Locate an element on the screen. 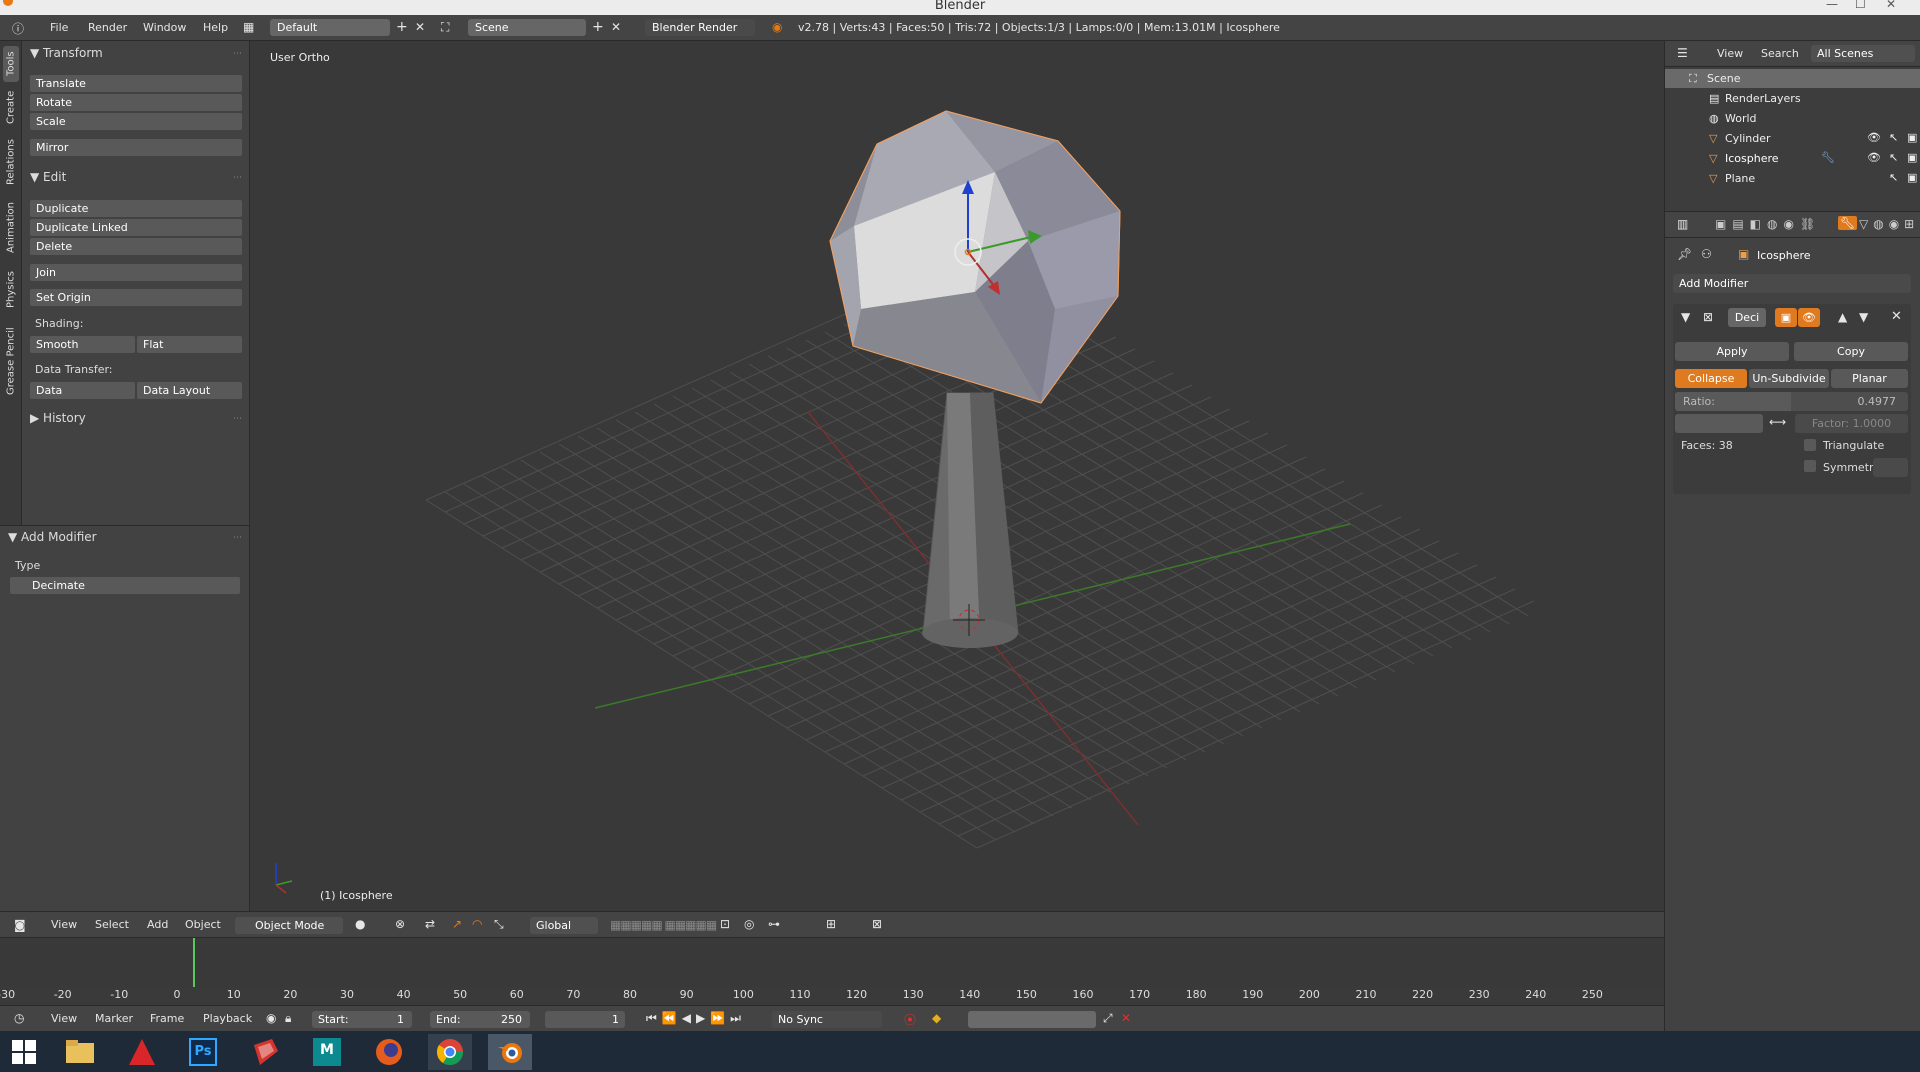  modifier-name-field: Deci is located at coordinates (1747, 317).